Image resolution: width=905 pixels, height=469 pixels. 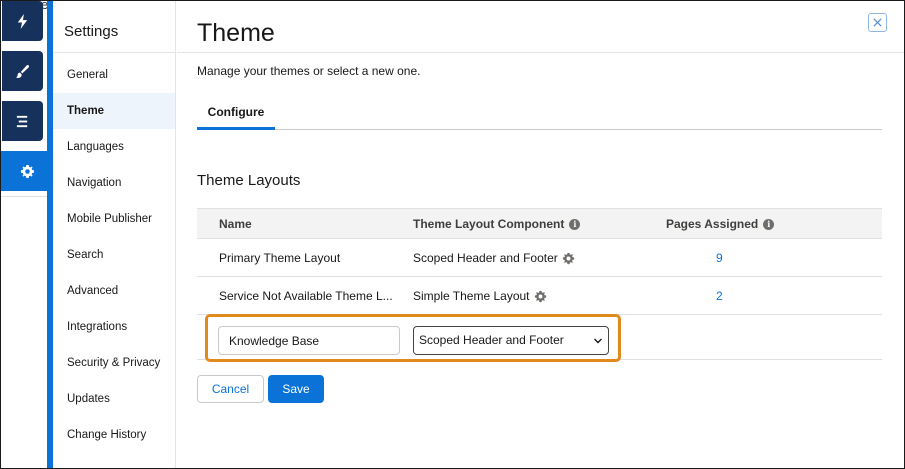 I want to click on column-header-component: Theme Layout Component i, so click(x=497, y=224).